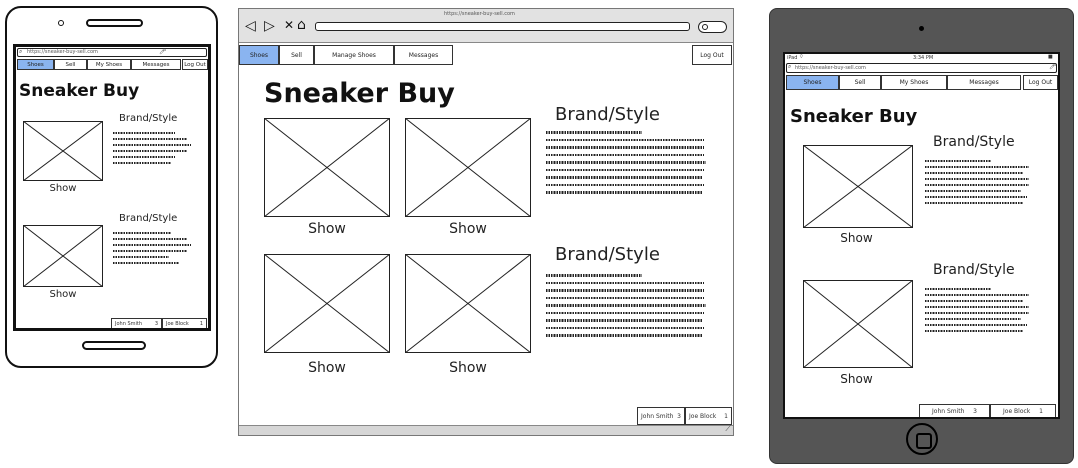 The image size is (1078, 468). Describe the element at coordinates (250, 26) in the screenshot. I see `back-icon: ◁` at that location.